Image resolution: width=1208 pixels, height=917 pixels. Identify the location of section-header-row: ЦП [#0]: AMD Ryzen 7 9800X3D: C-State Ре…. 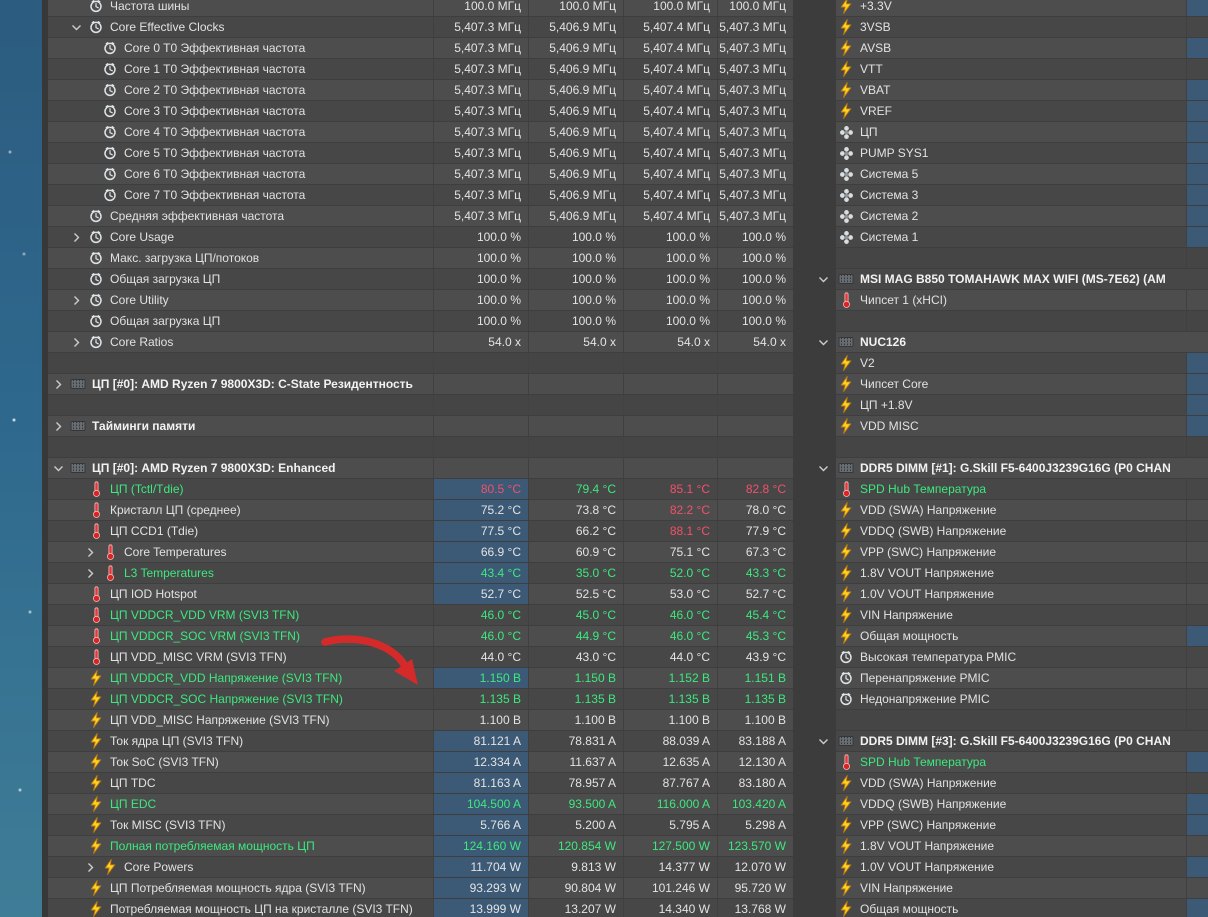
(420, 384).